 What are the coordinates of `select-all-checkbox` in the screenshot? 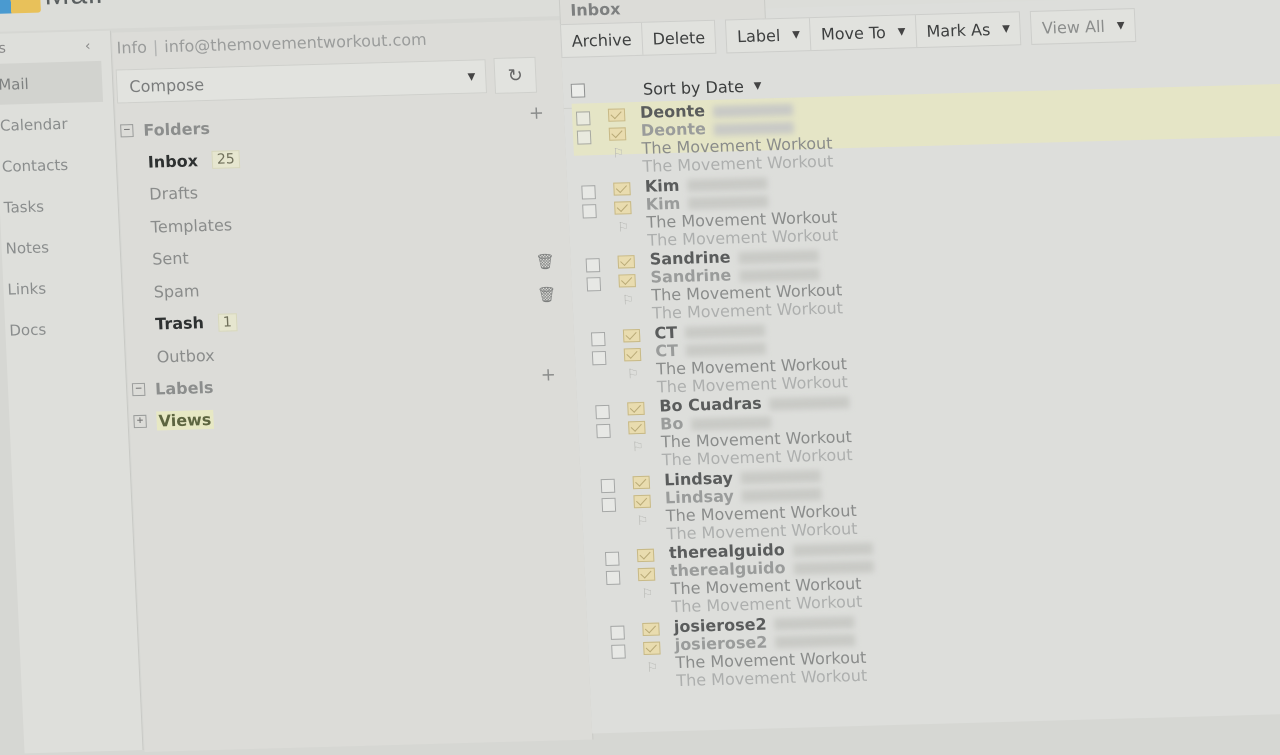 It's located at (578, 90).